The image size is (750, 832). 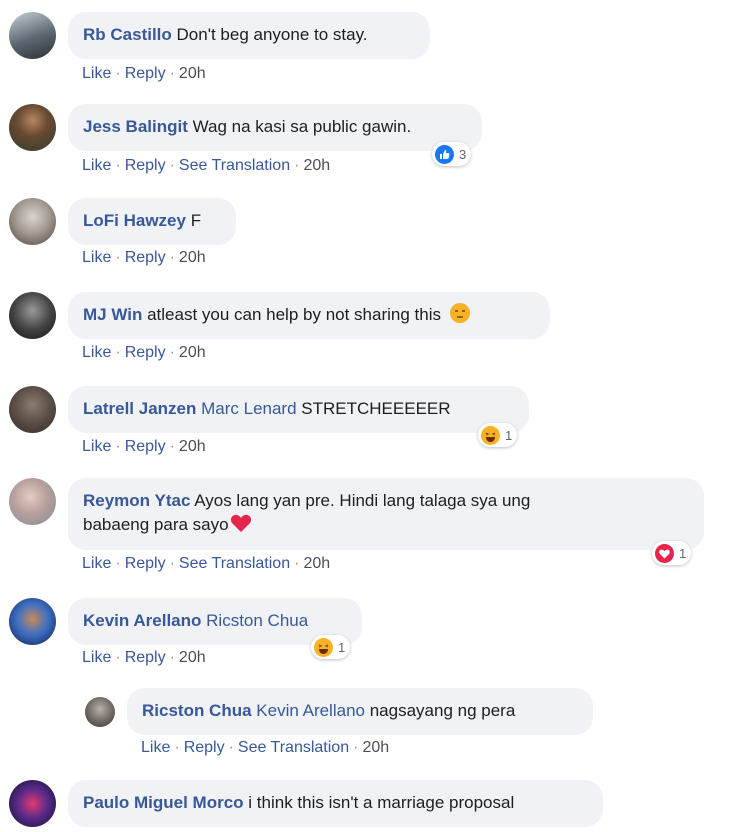 What do you see at coordinates (139, 408) in the screenshot?
I see `comment-author: Latrell Janzen` at bounding box center [139, 408].